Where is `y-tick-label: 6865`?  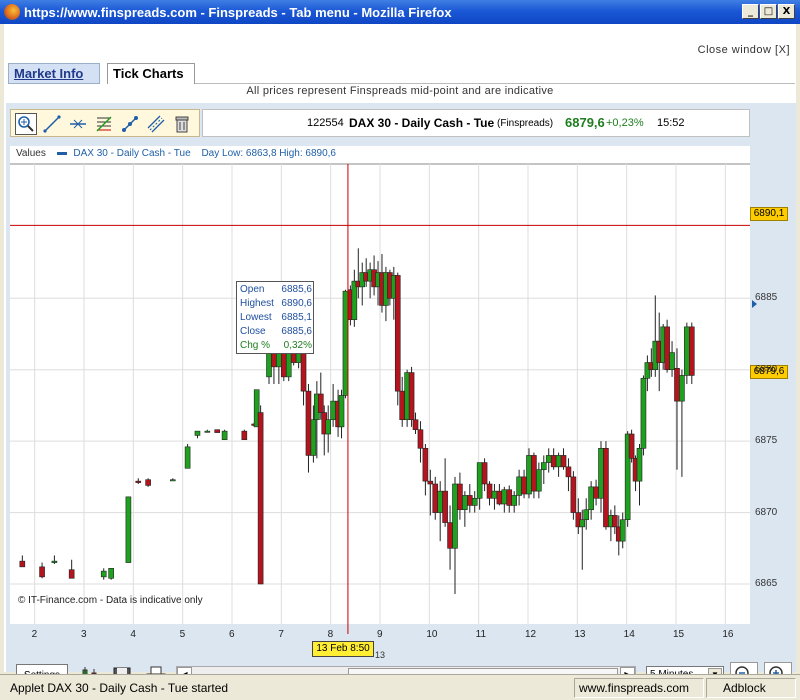
y-tick-label: 6865 is located at coordinates (766, 583).